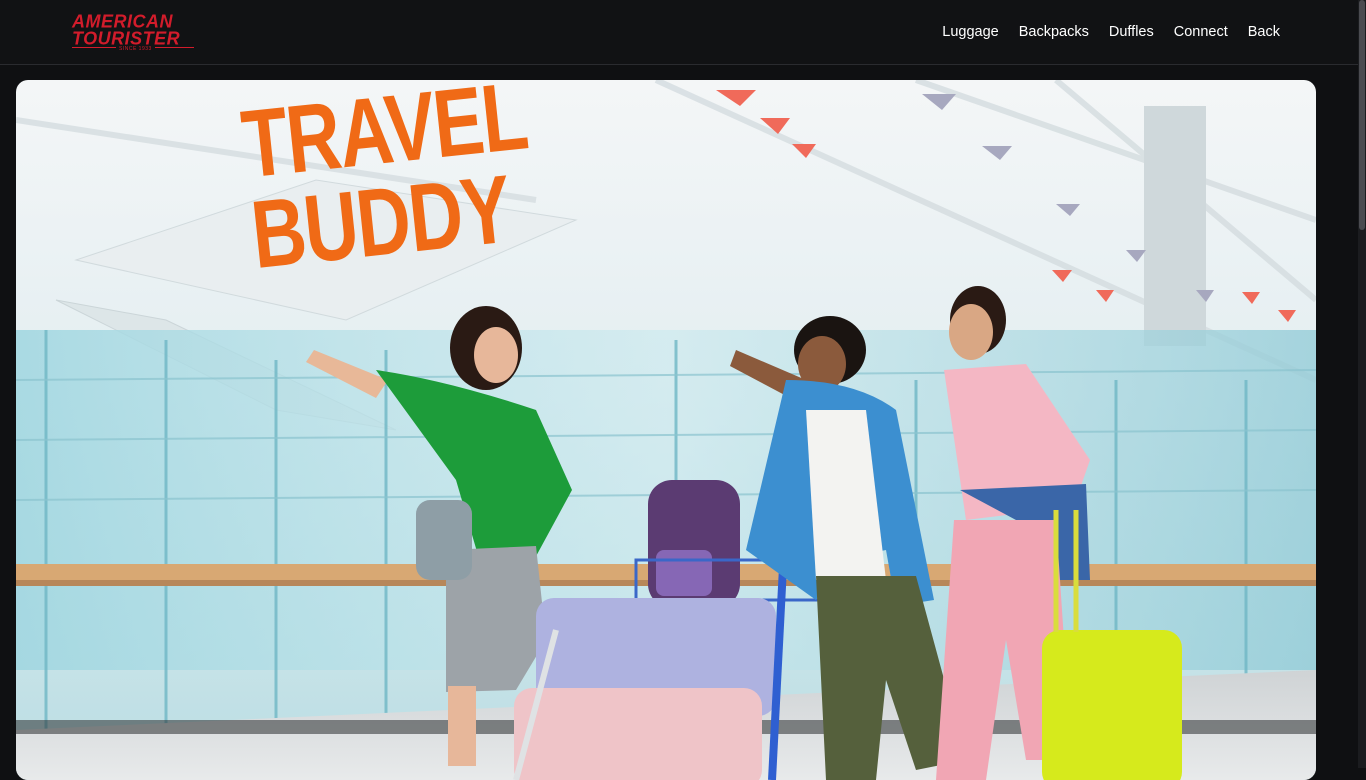  What do you see at coordinates (1362, 384) in the screenshot?
I see `page-scrollbar` at bounding box center [1362, 384].